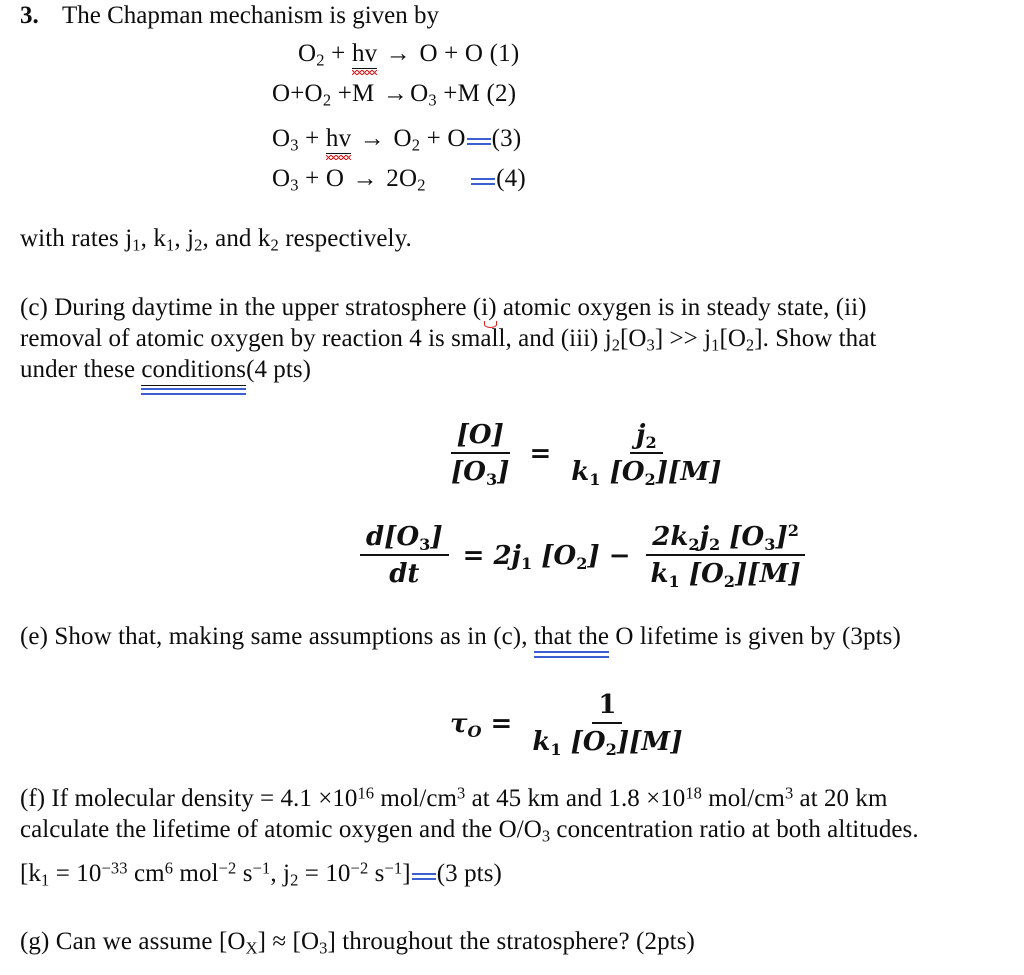 The image size is (1024, 975). Describe the element at coordinates (398, 53) in the screenshot. I see `reaction-1-arrow: →` at that location.